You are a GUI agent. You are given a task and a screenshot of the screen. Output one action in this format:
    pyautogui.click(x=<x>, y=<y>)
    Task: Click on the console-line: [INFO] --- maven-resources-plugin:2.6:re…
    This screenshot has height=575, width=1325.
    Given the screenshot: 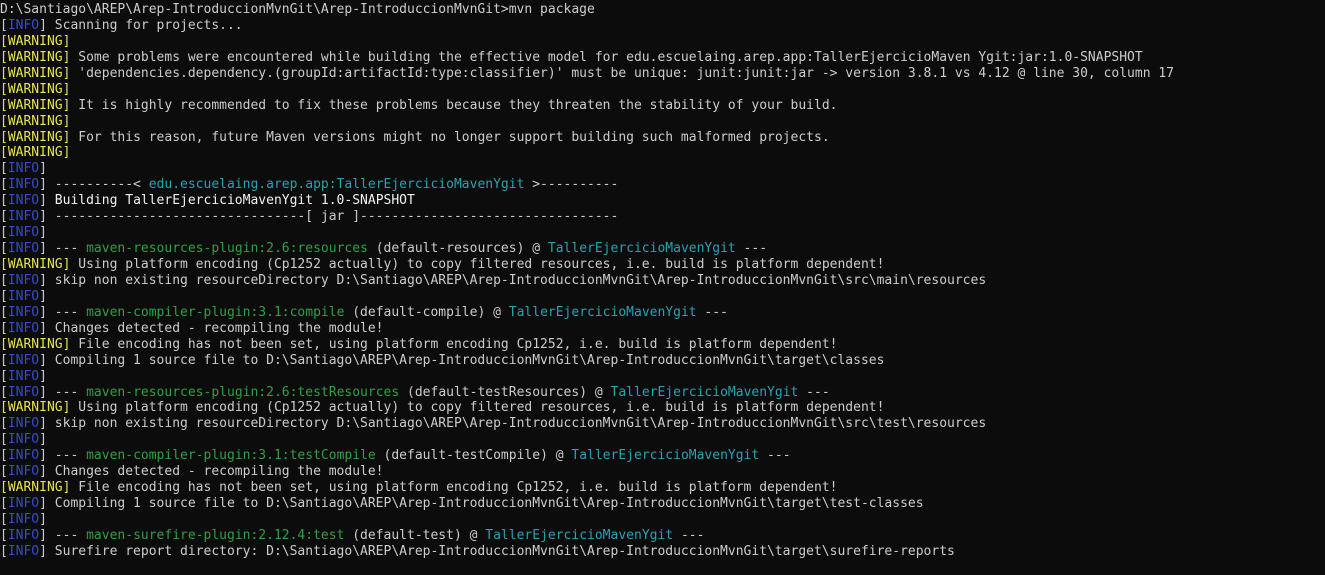 What is the action you would take?
    pyautogui.click(x=662, y=249)
    